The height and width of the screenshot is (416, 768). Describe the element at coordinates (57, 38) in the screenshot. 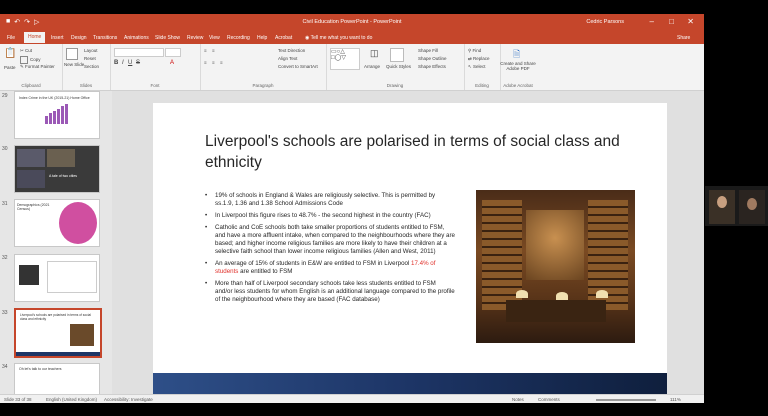

I see `tab-insert: Insert` at that location.